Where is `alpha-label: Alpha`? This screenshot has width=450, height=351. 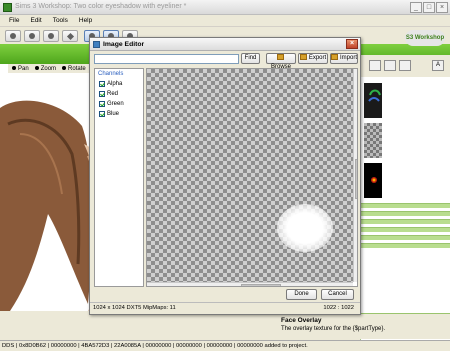 alpha-label: Alpha is located at coordinates (115, 83).